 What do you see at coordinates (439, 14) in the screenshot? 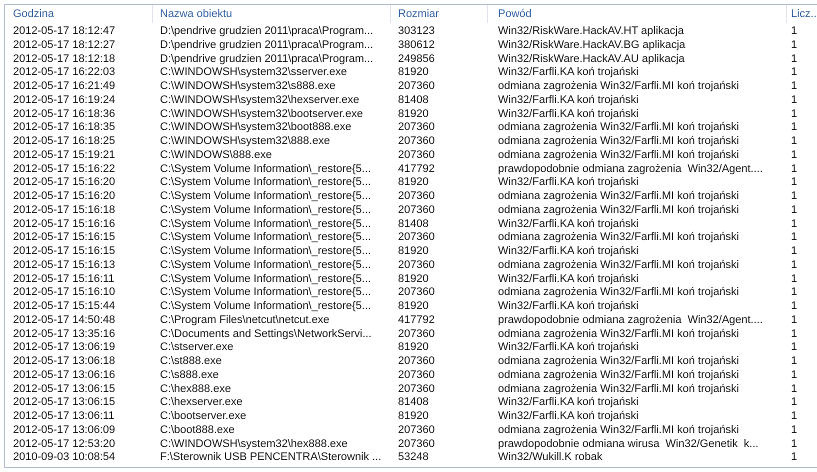
I see `column-header: Rozmiar` at bounding box center [439, 14].